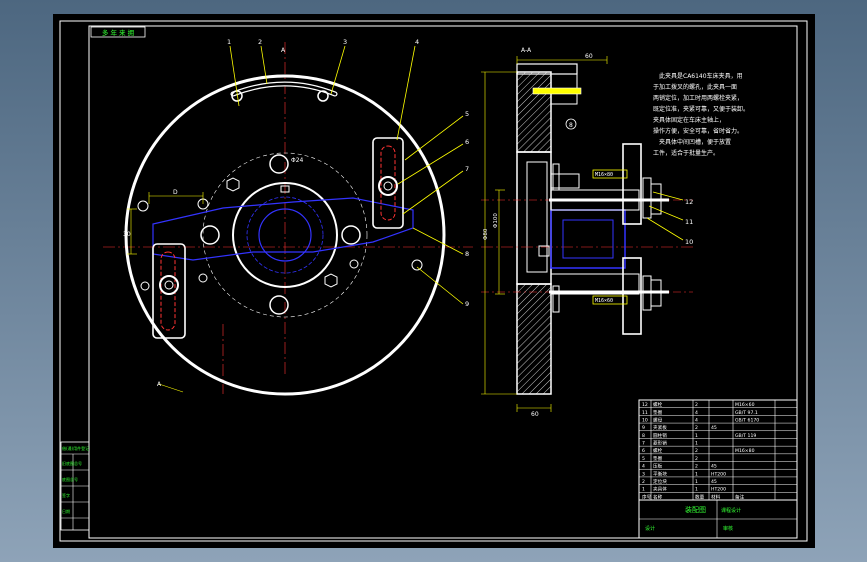 This screenshot has width=867, height=562. I want to click on parts-list-cell: M16×80, so click(745, 451).